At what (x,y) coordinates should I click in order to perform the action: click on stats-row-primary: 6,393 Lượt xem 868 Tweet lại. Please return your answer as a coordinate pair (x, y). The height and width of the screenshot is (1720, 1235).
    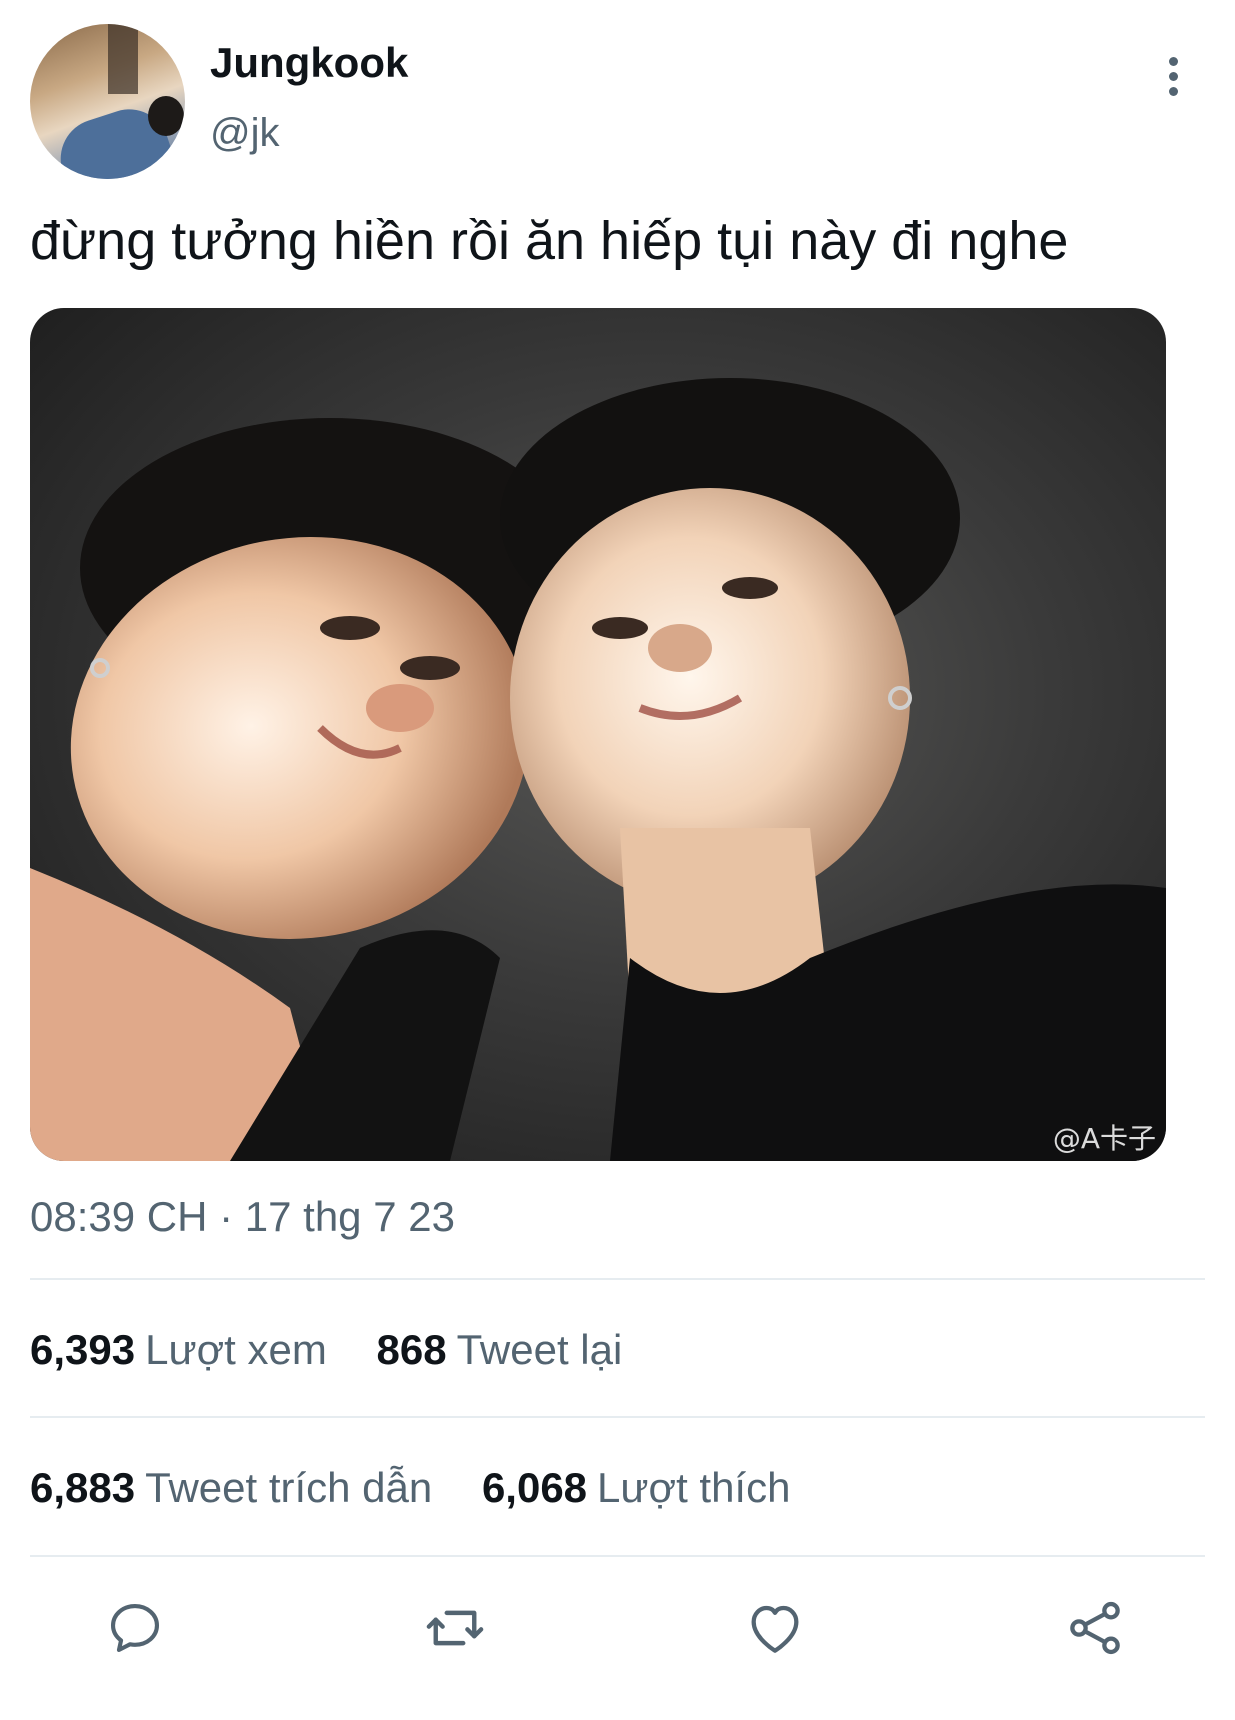
    Looking at the image, I should click on (345, 1350).